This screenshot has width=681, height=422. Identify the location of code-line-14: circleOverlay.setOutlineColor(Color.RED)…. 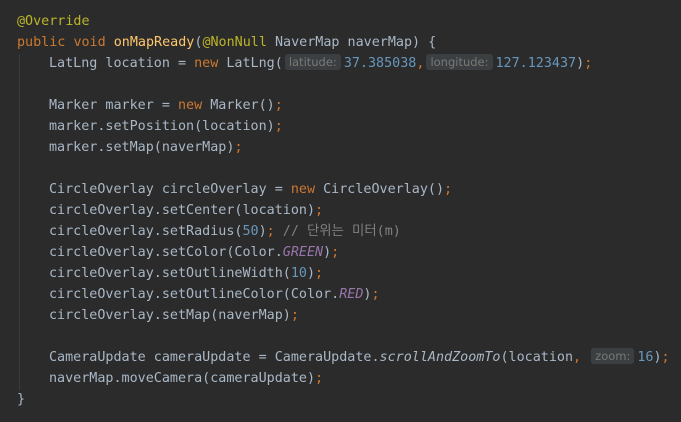
(214, 294).